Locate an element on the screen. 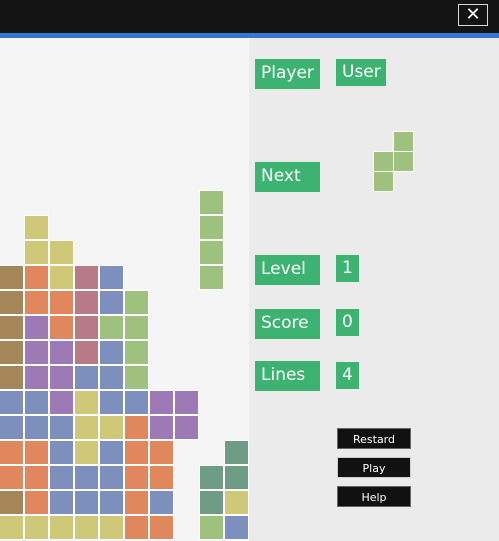  next-label: Next is located at coordinates (287, 177).